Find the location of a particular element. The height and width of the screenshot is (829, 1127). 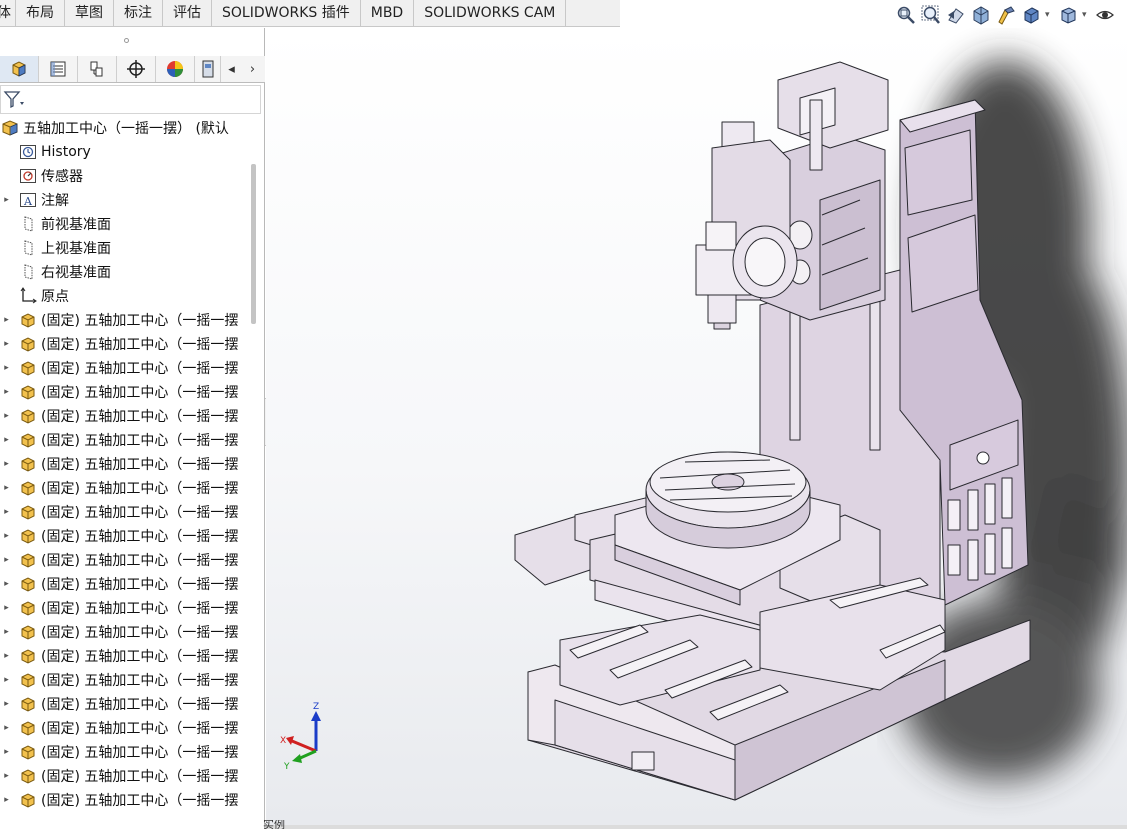

view-orientation-icon is located at coordinates (1068, 15).